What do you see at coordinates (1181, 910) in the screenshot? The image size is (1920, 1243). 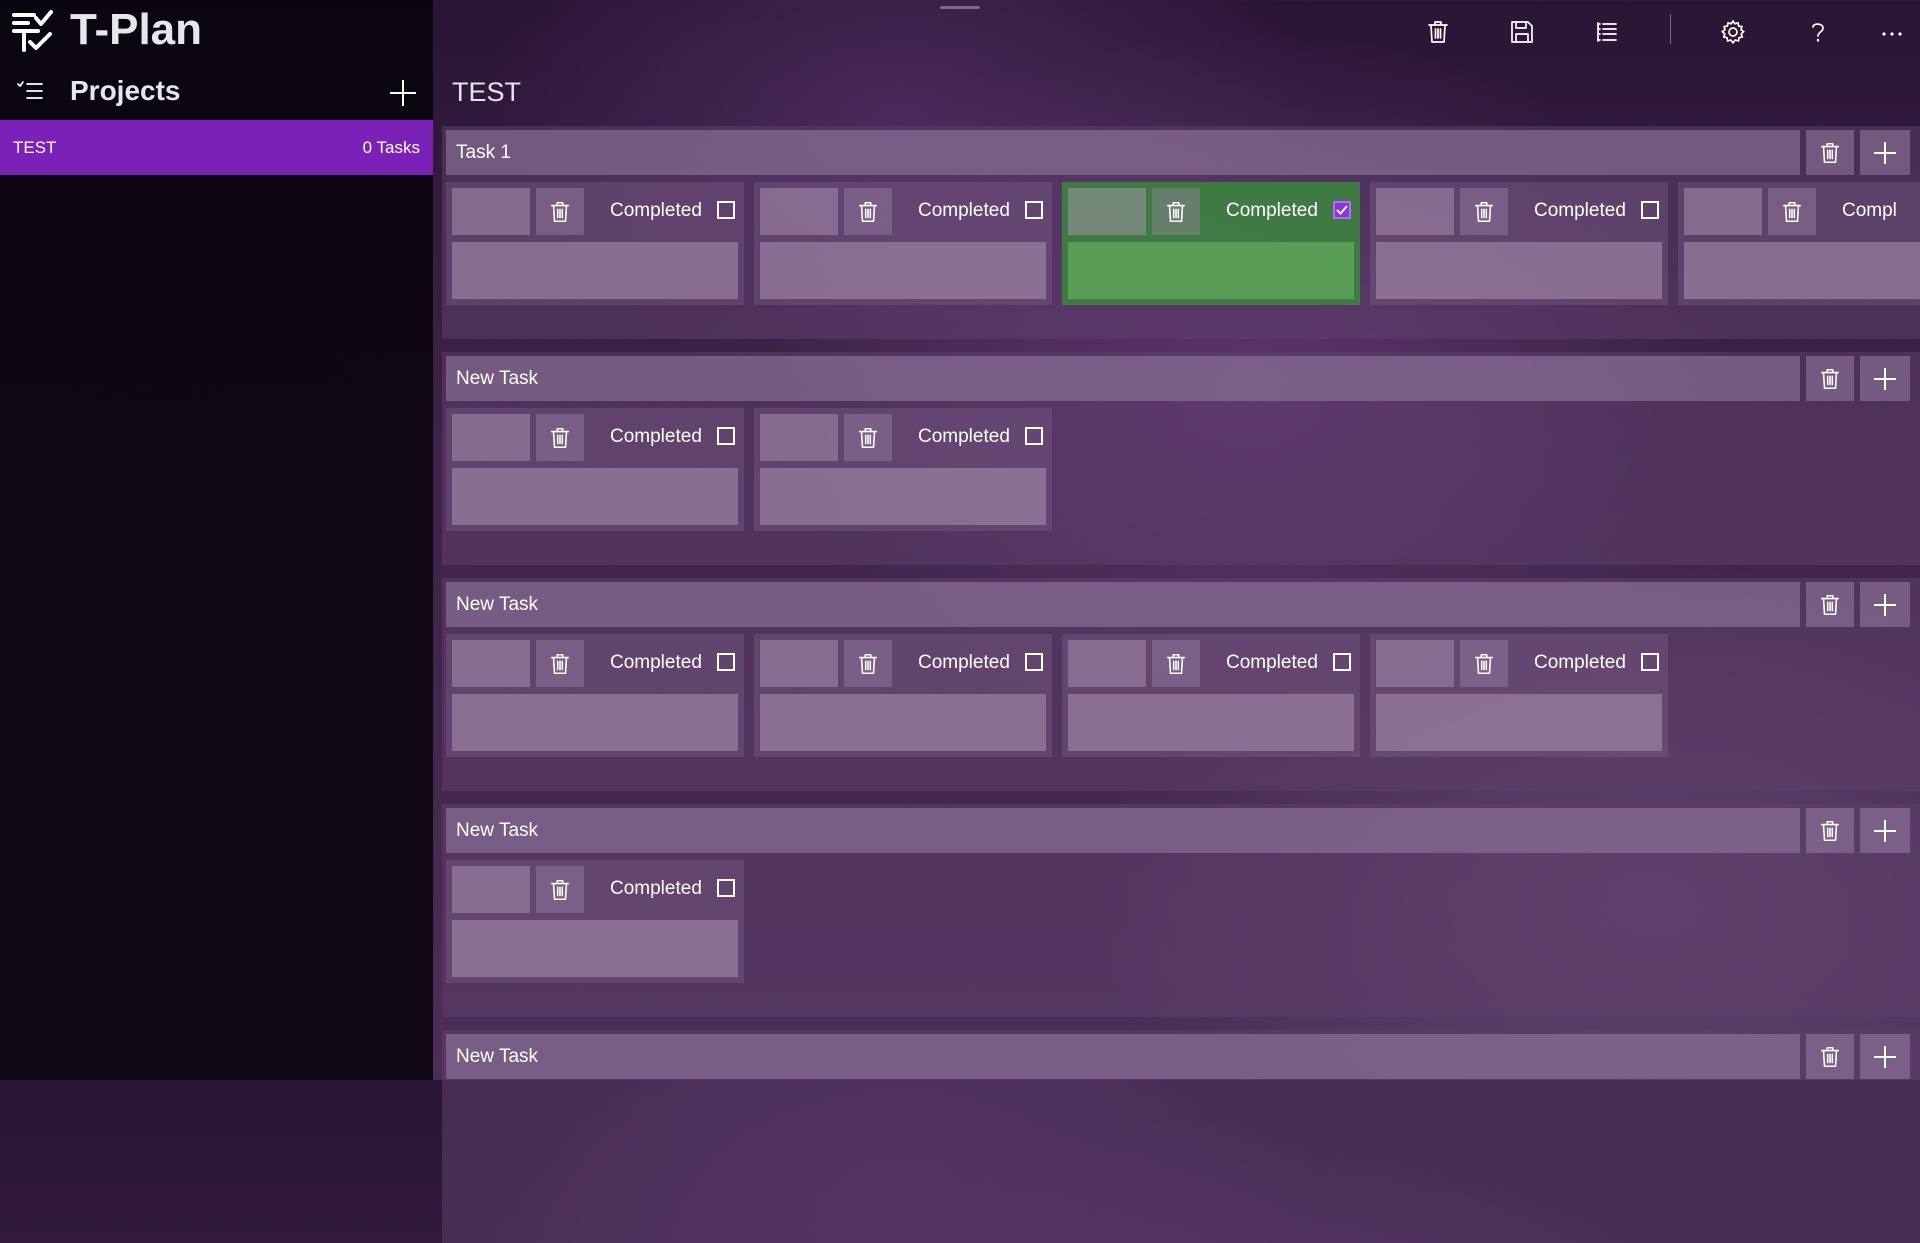 I see `task-group: New Task Completed` at bounding box center [1181, 910].